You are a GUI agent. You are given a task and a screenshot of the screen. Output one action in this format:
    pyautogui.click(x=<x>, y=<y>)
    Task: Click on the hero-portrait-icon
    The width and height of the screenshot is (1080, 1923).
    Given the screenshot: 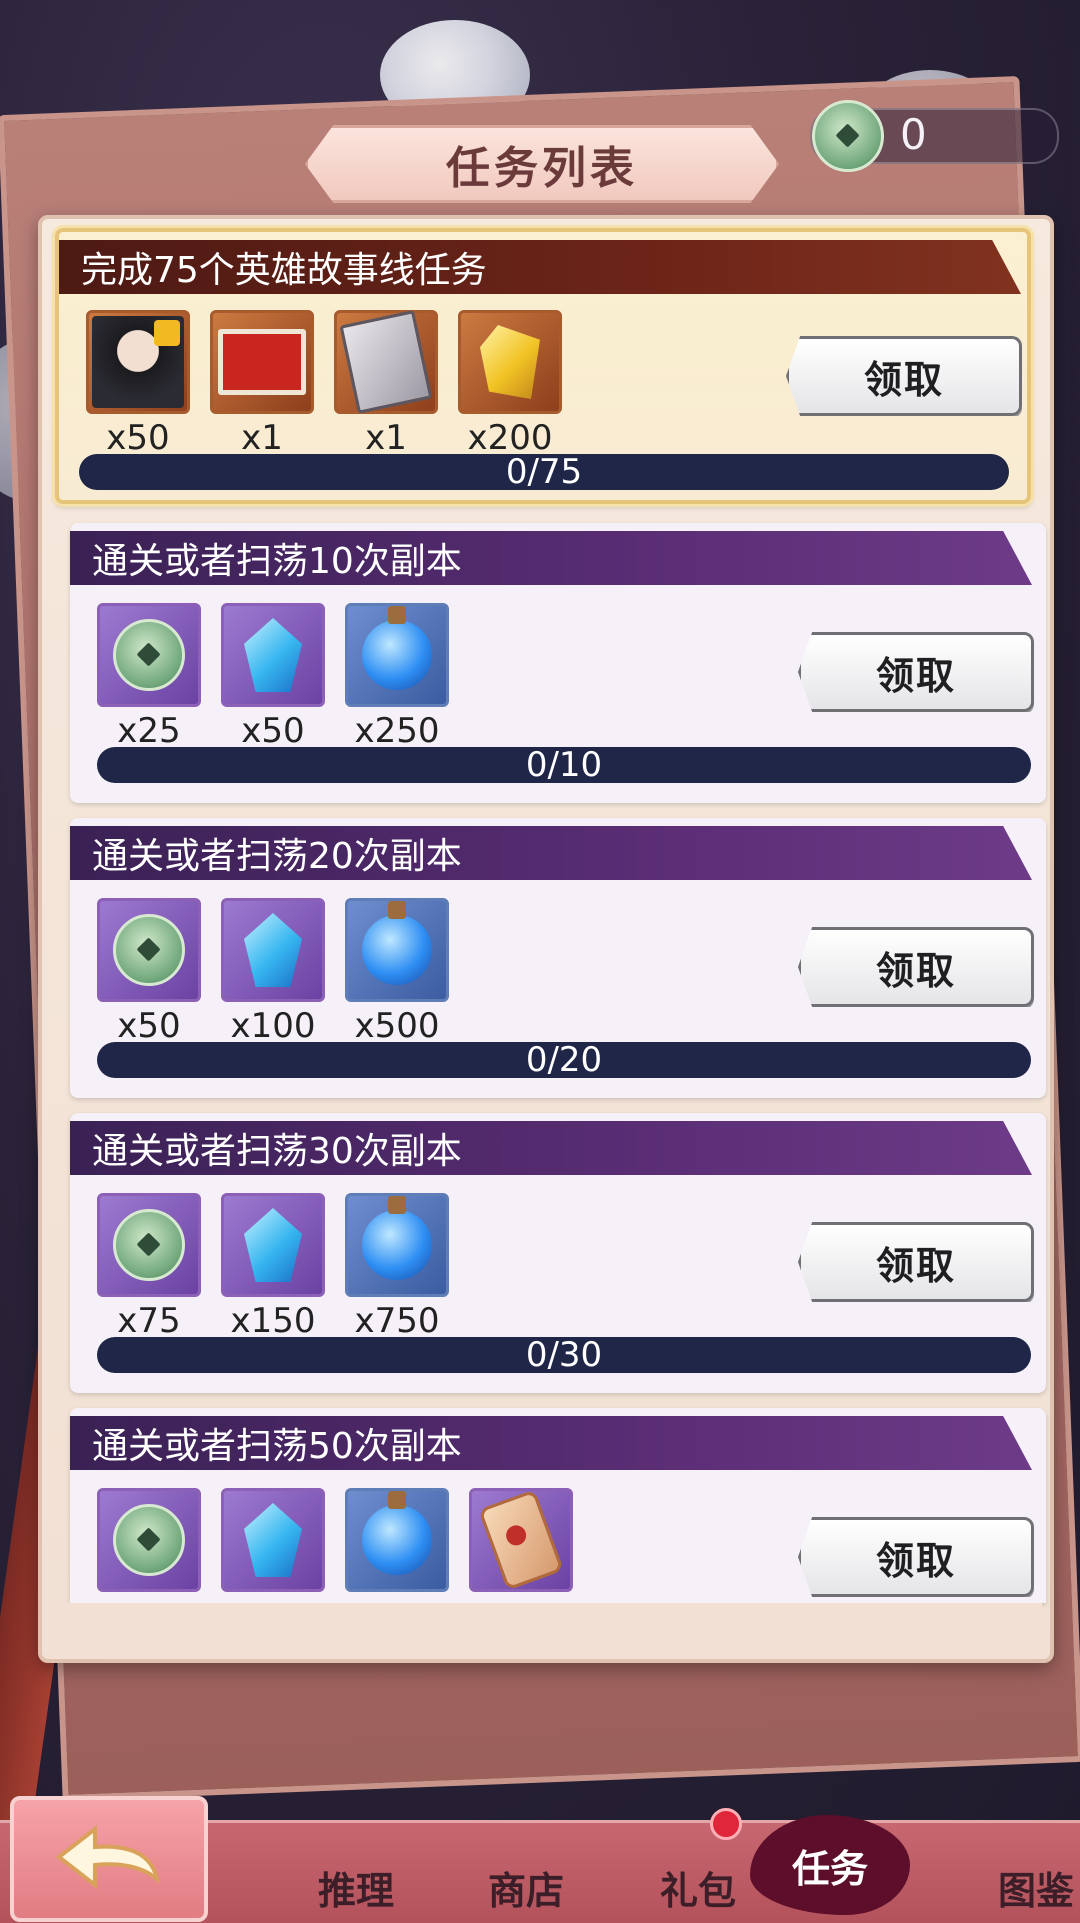 What is the action you would take?
    pyautogui.click(x=138, y=362)
    